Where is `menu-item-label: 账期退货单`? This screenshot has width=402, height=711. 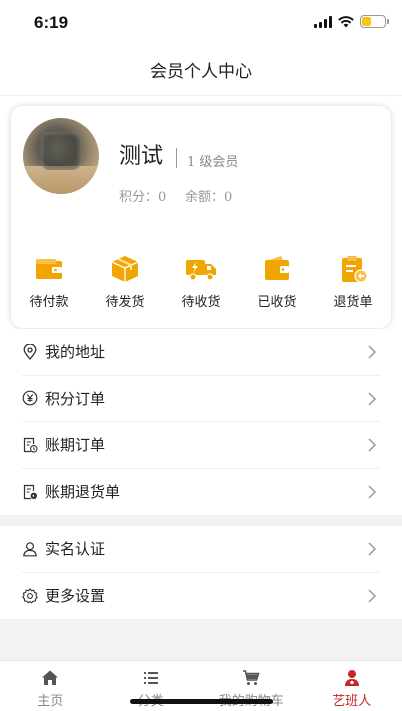 menu-item-label: 账期退货单 is located at coordinates (83, 492).